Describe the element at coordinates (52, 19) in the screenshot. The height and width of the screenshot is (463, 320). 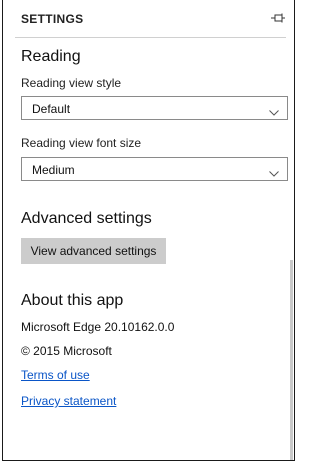
I see `settings-title: SETTINGS` at that location.